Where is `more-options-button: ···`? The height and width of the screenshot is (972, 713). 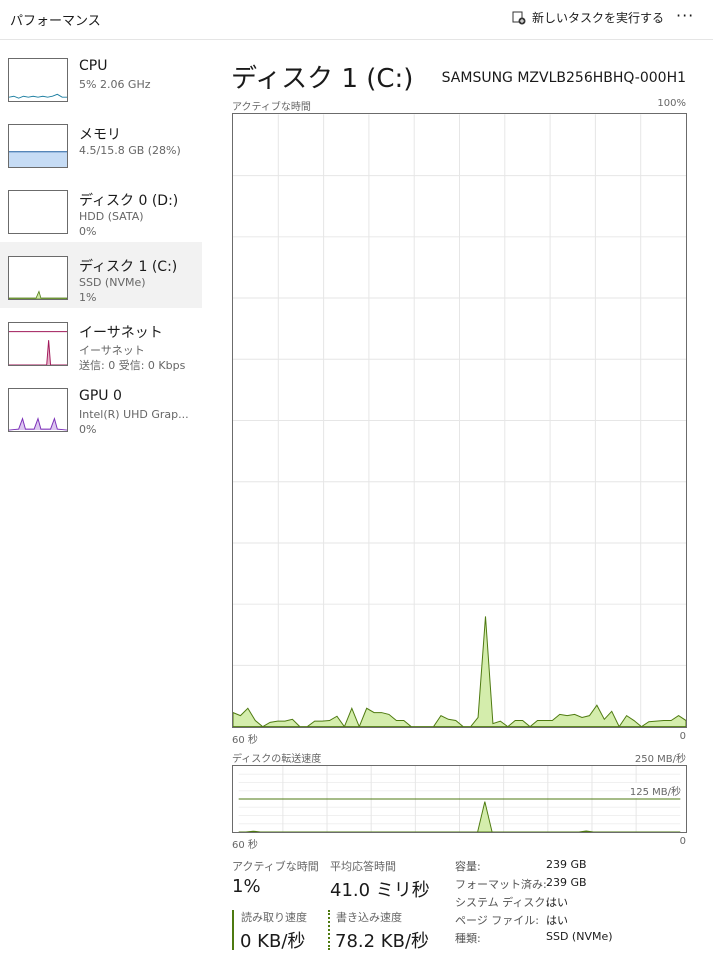 more-options-button: ··· is located at coordinates (685, 15).